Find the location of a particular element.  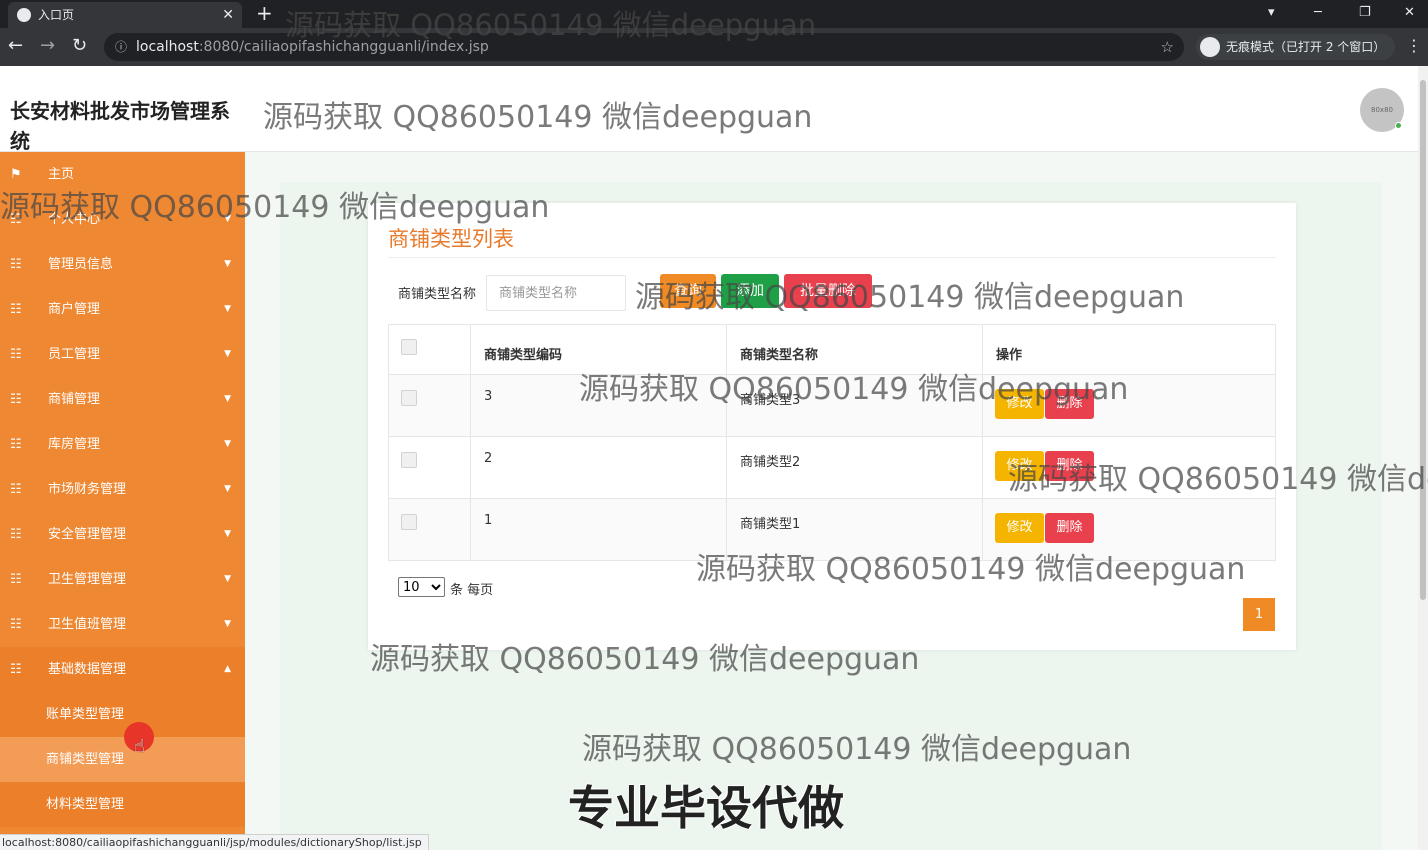

back-icon: ← is located at coordinates (15, 46).